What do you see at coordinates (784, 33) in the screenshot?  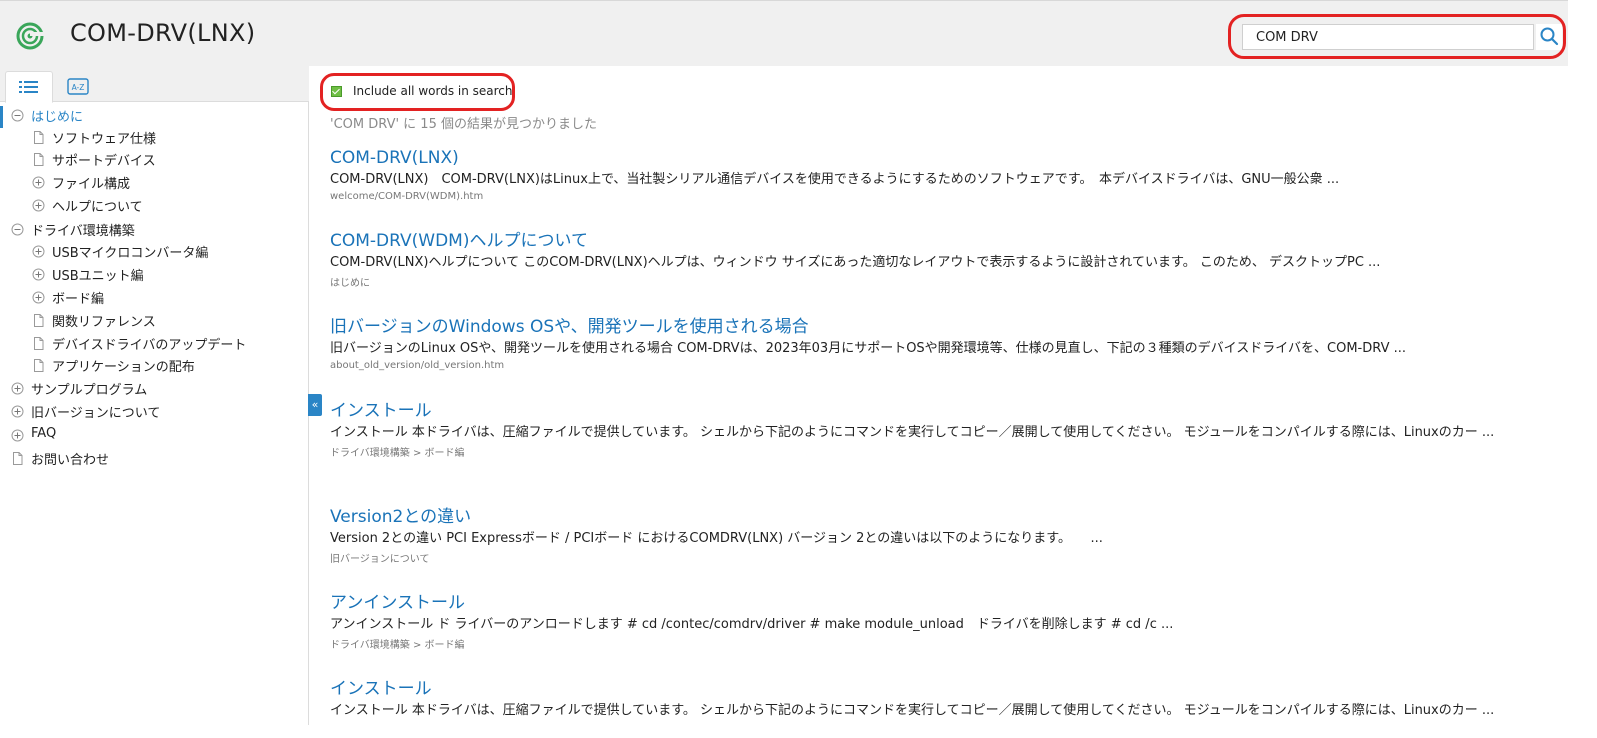 I see `header-bar: COM-DRV(LNX)` at bounding box center [784, 33].